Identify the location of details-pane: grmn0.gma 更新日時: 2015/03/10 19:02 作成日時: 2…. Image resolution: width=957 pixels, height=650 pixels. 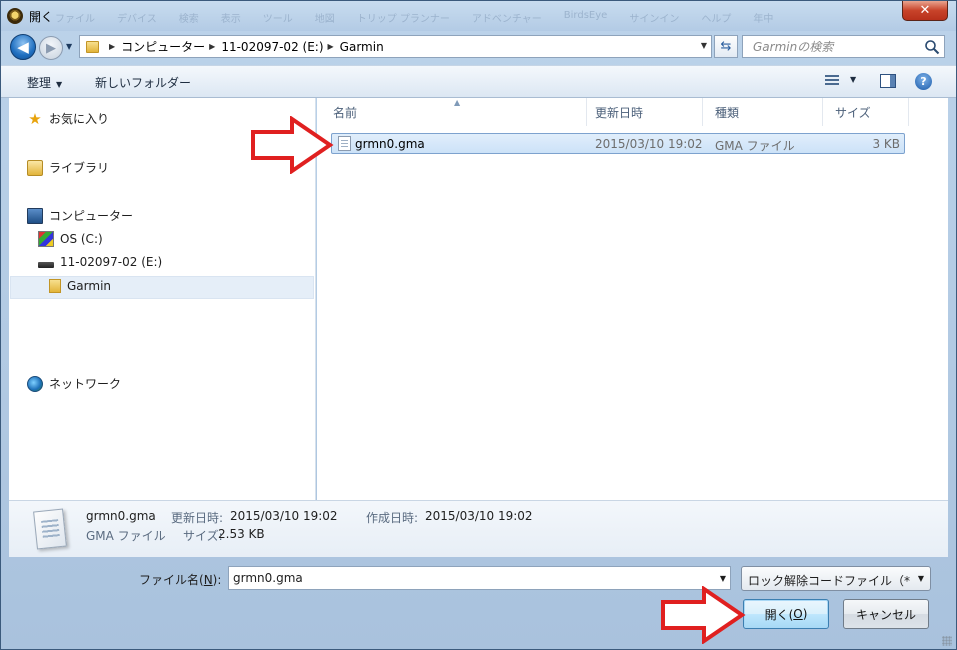
(478, 528).